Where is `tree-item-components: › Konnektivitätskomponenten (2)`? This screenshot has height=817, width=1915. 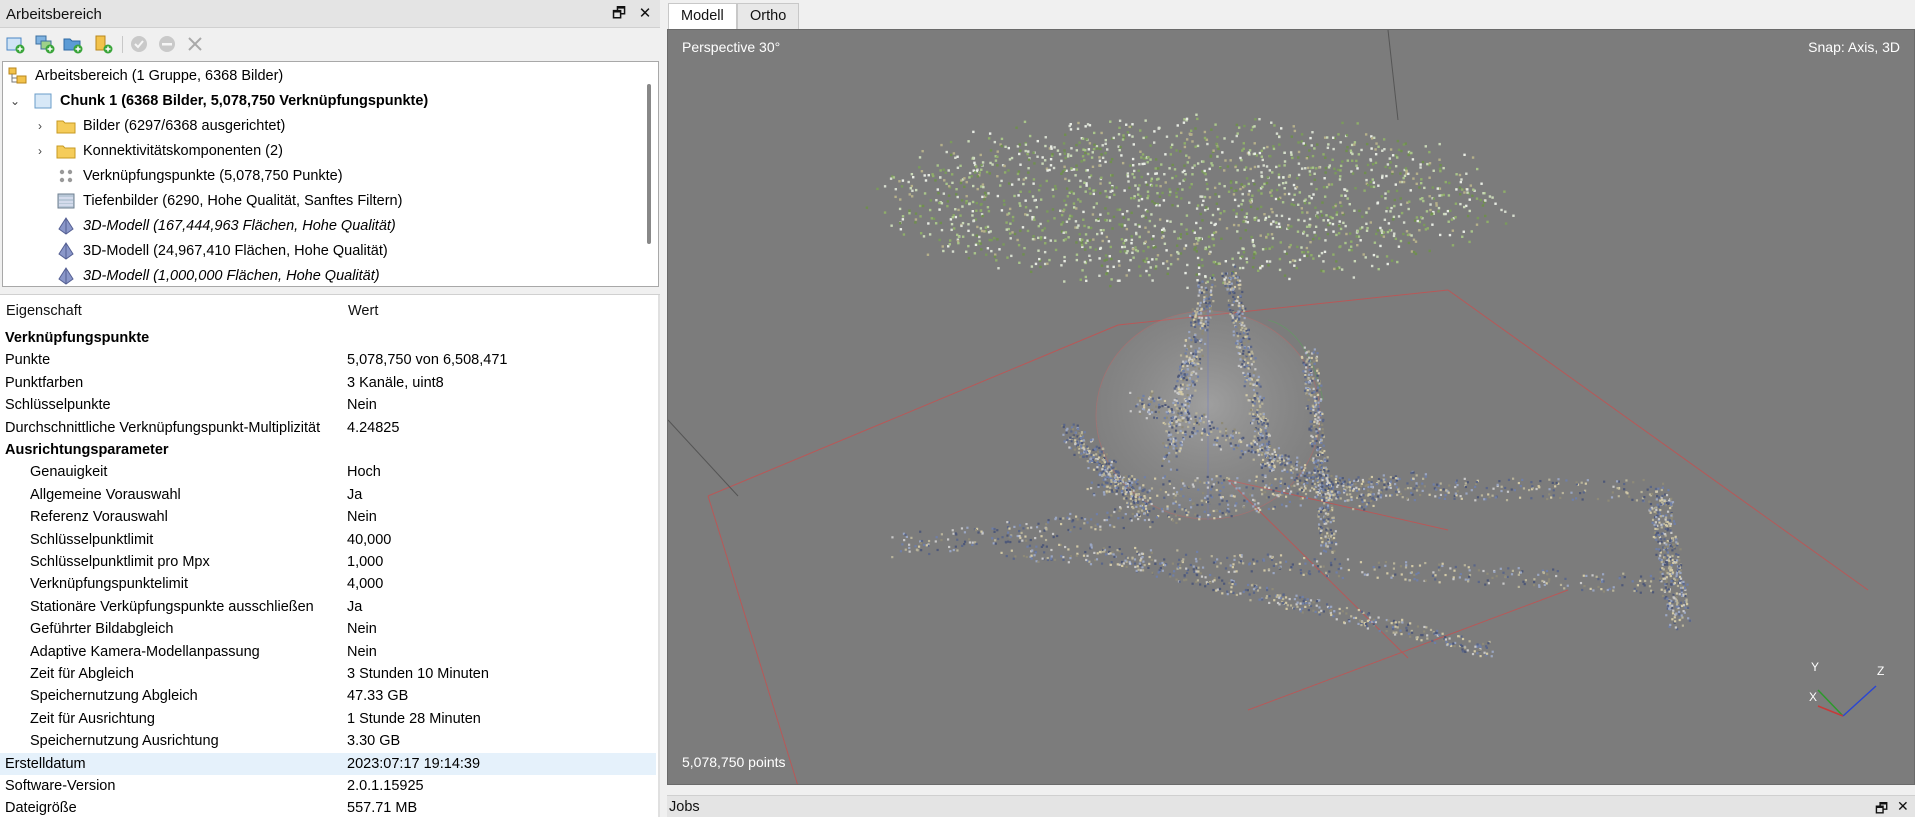 tree-item-components: › Konnektivitätskomponenten (2) is located at coordinates (323, 150).